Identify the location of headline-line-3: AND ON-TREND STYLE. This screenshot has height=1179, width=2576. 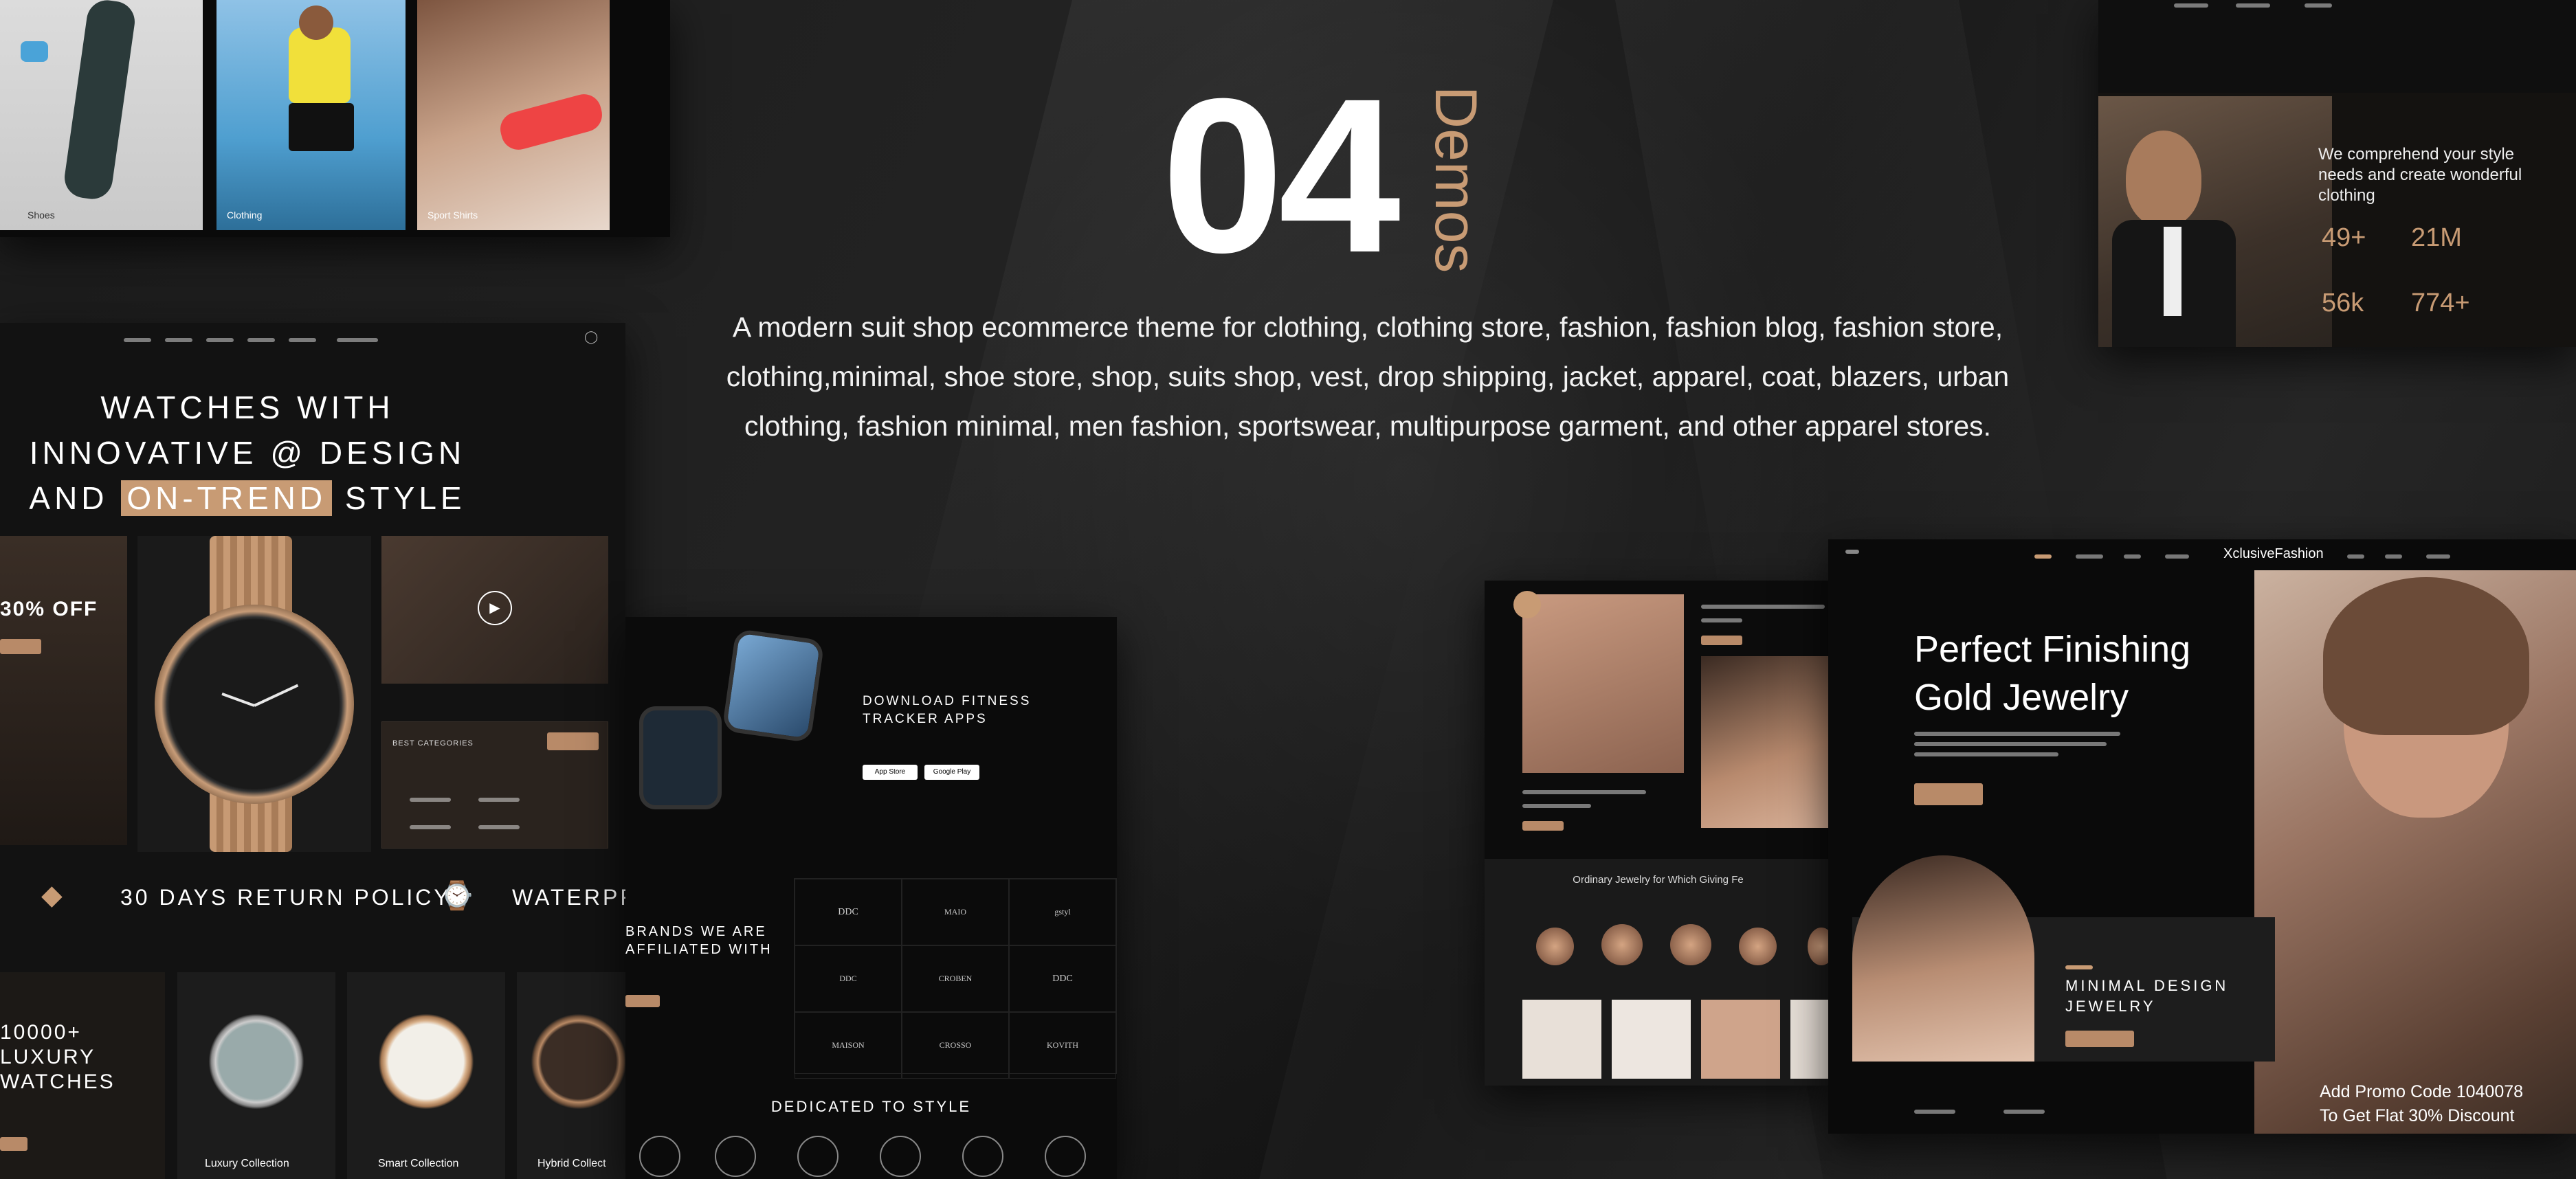
(247, 498).